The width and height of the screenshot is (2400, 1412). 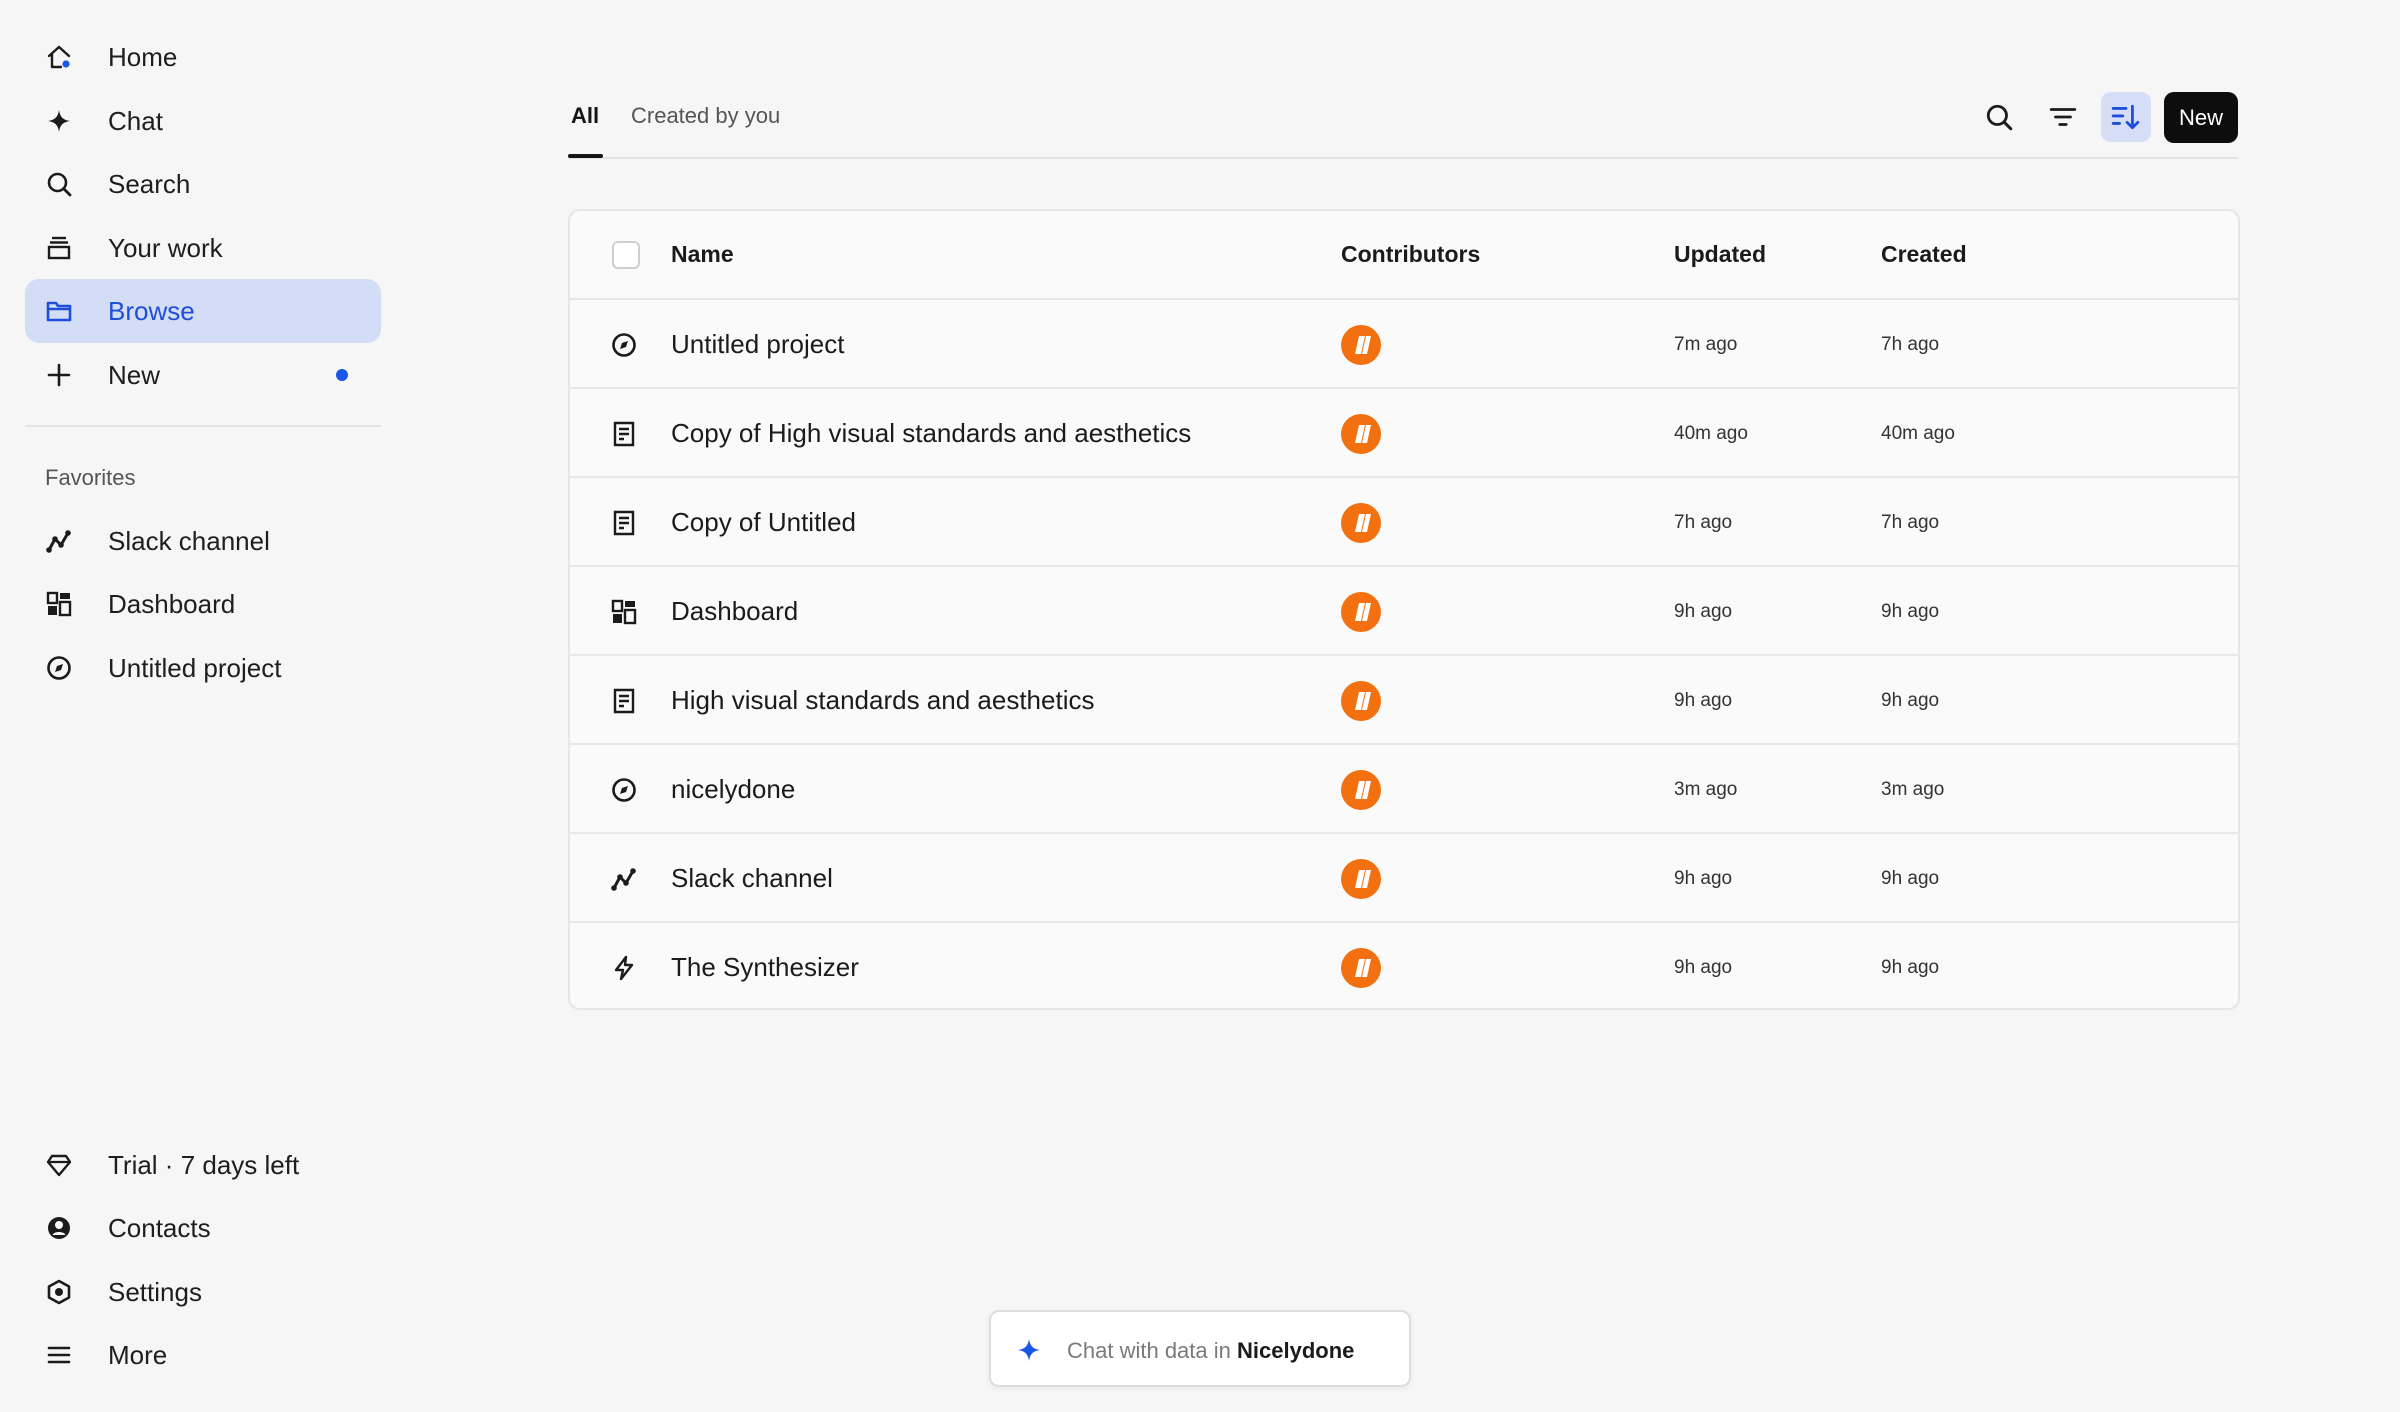 What do you see at coordinates (1404, 789) in the screenshot?
I see `table-row: nicelydone 3m ago 3m ago` at bounding box center [1404, 789].